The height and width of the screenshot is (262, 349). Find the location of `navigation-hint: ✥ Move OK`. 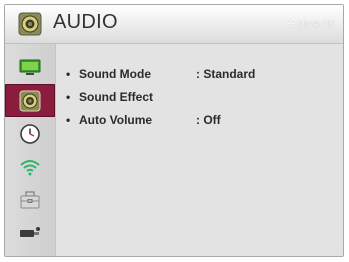

navigation-hint: ✥ Move OK is located at coordinates (311, 24).